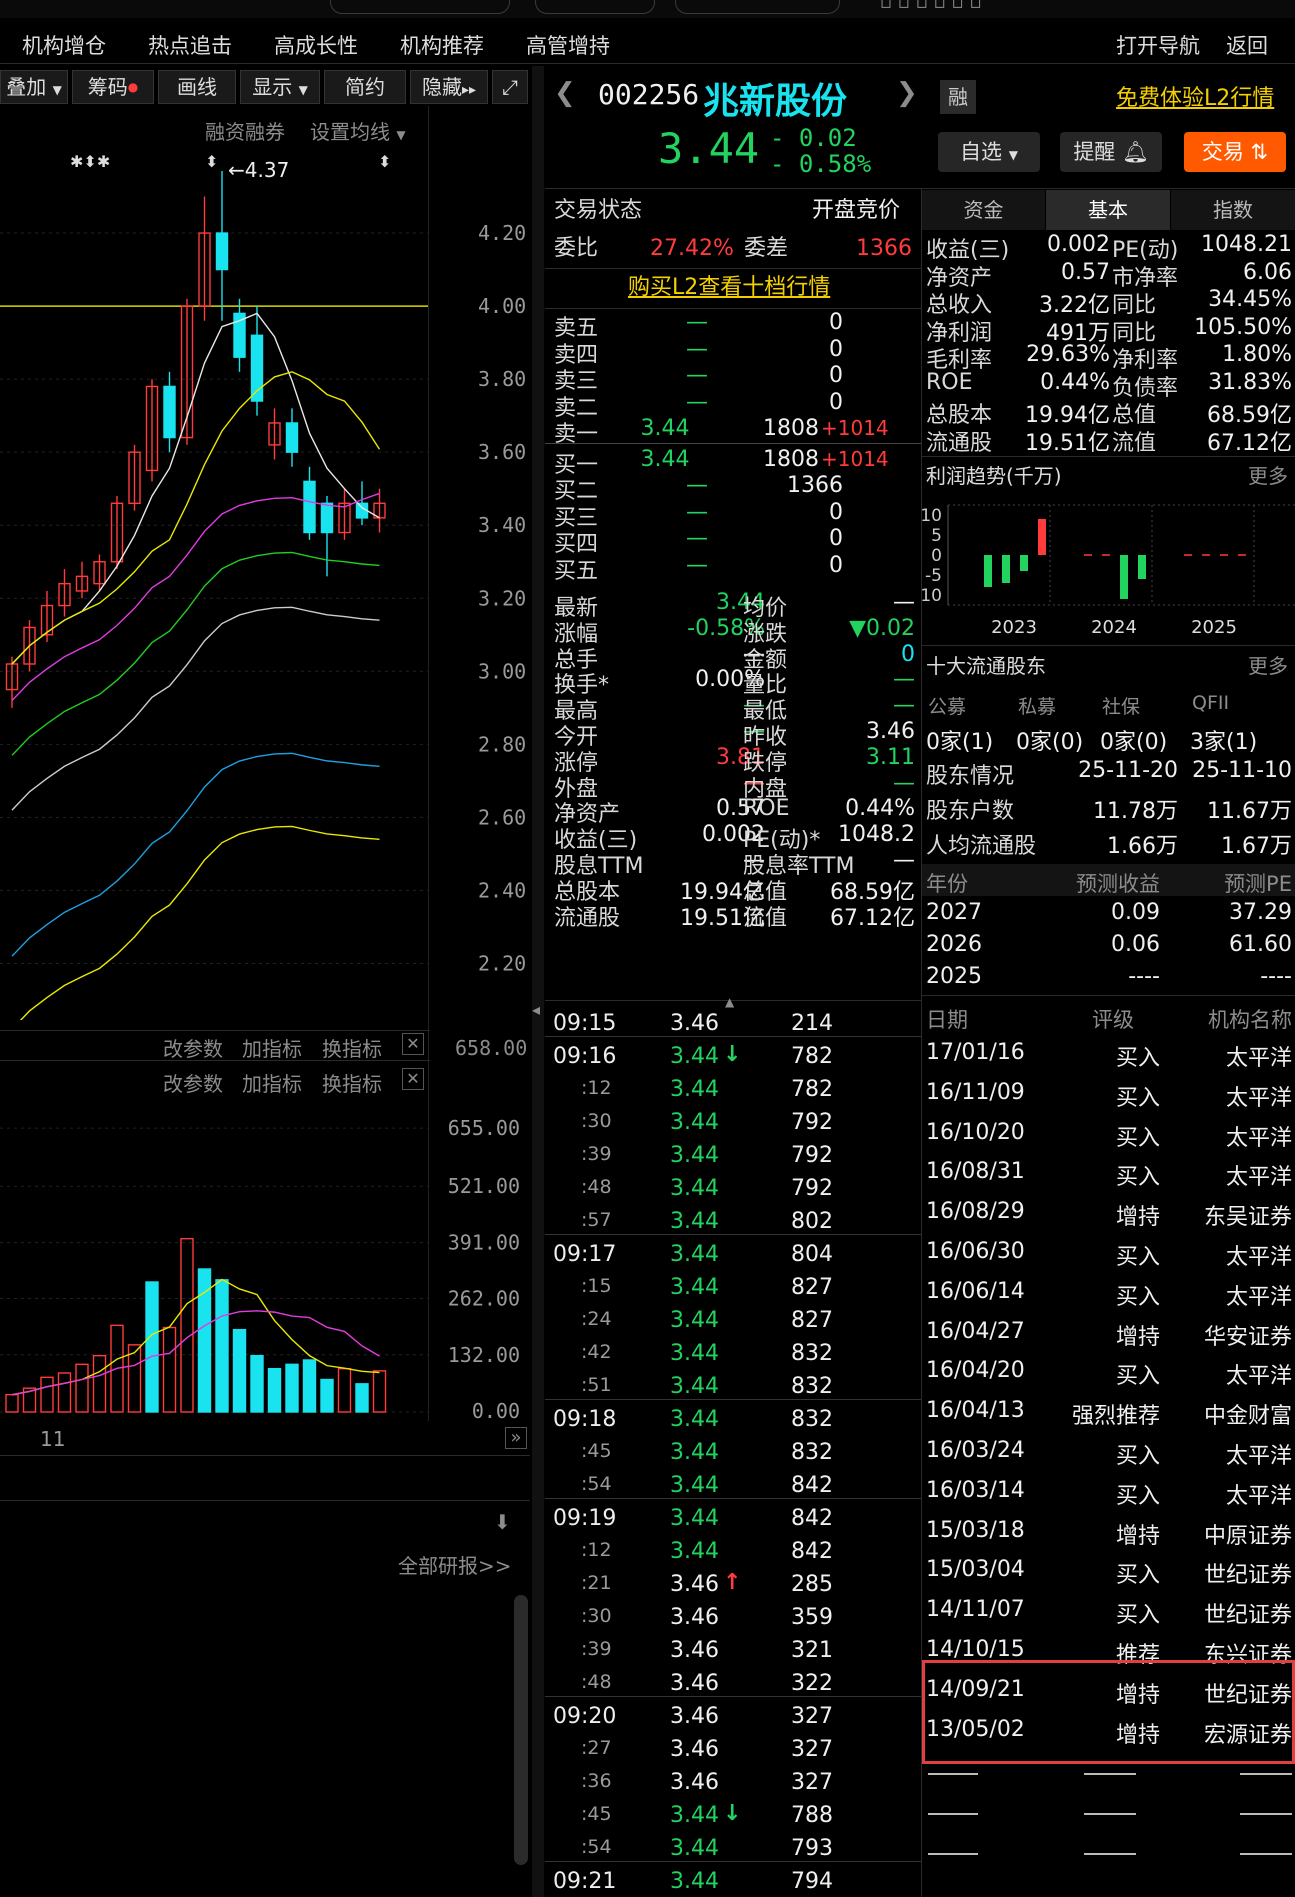  What do you see at coordinates (1233, 210) in the screenshot?
I see `tab-index: 指数` at bounding box center [1233, 210].